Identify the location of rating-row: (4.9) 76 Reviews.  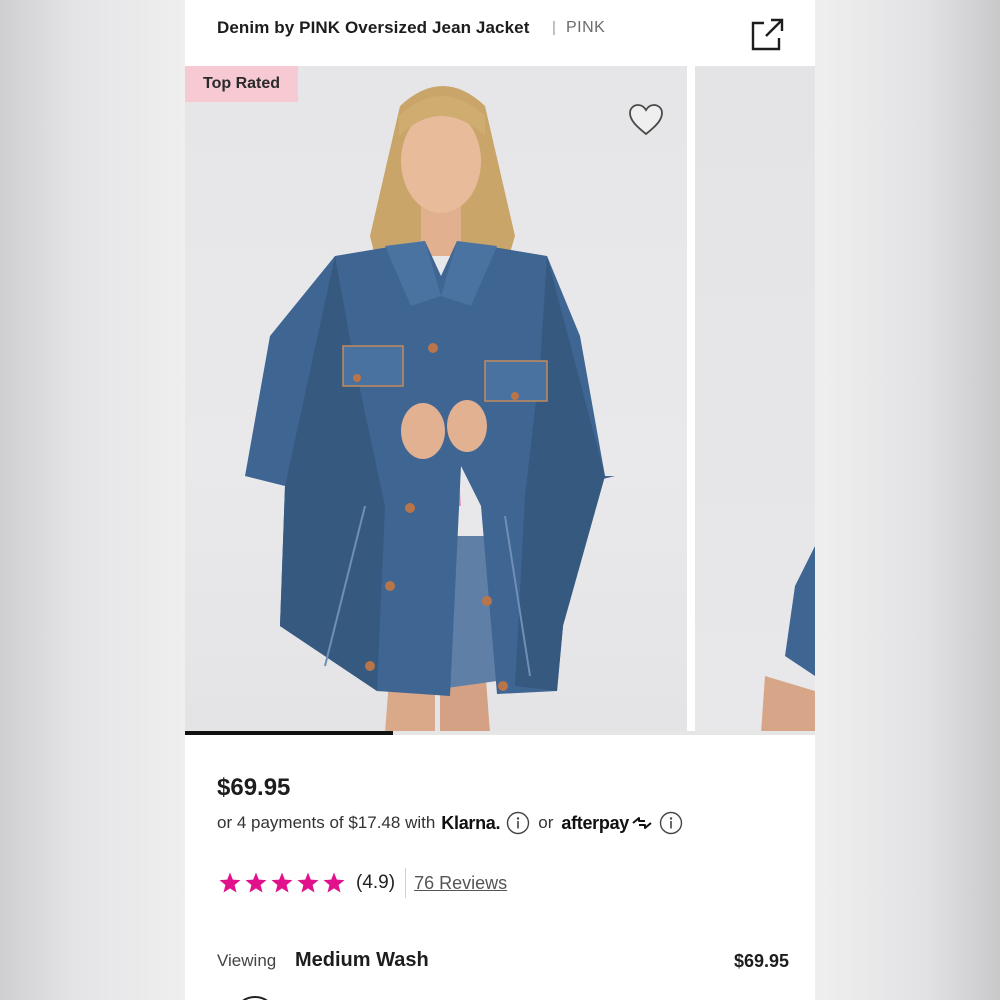
(362, 883).